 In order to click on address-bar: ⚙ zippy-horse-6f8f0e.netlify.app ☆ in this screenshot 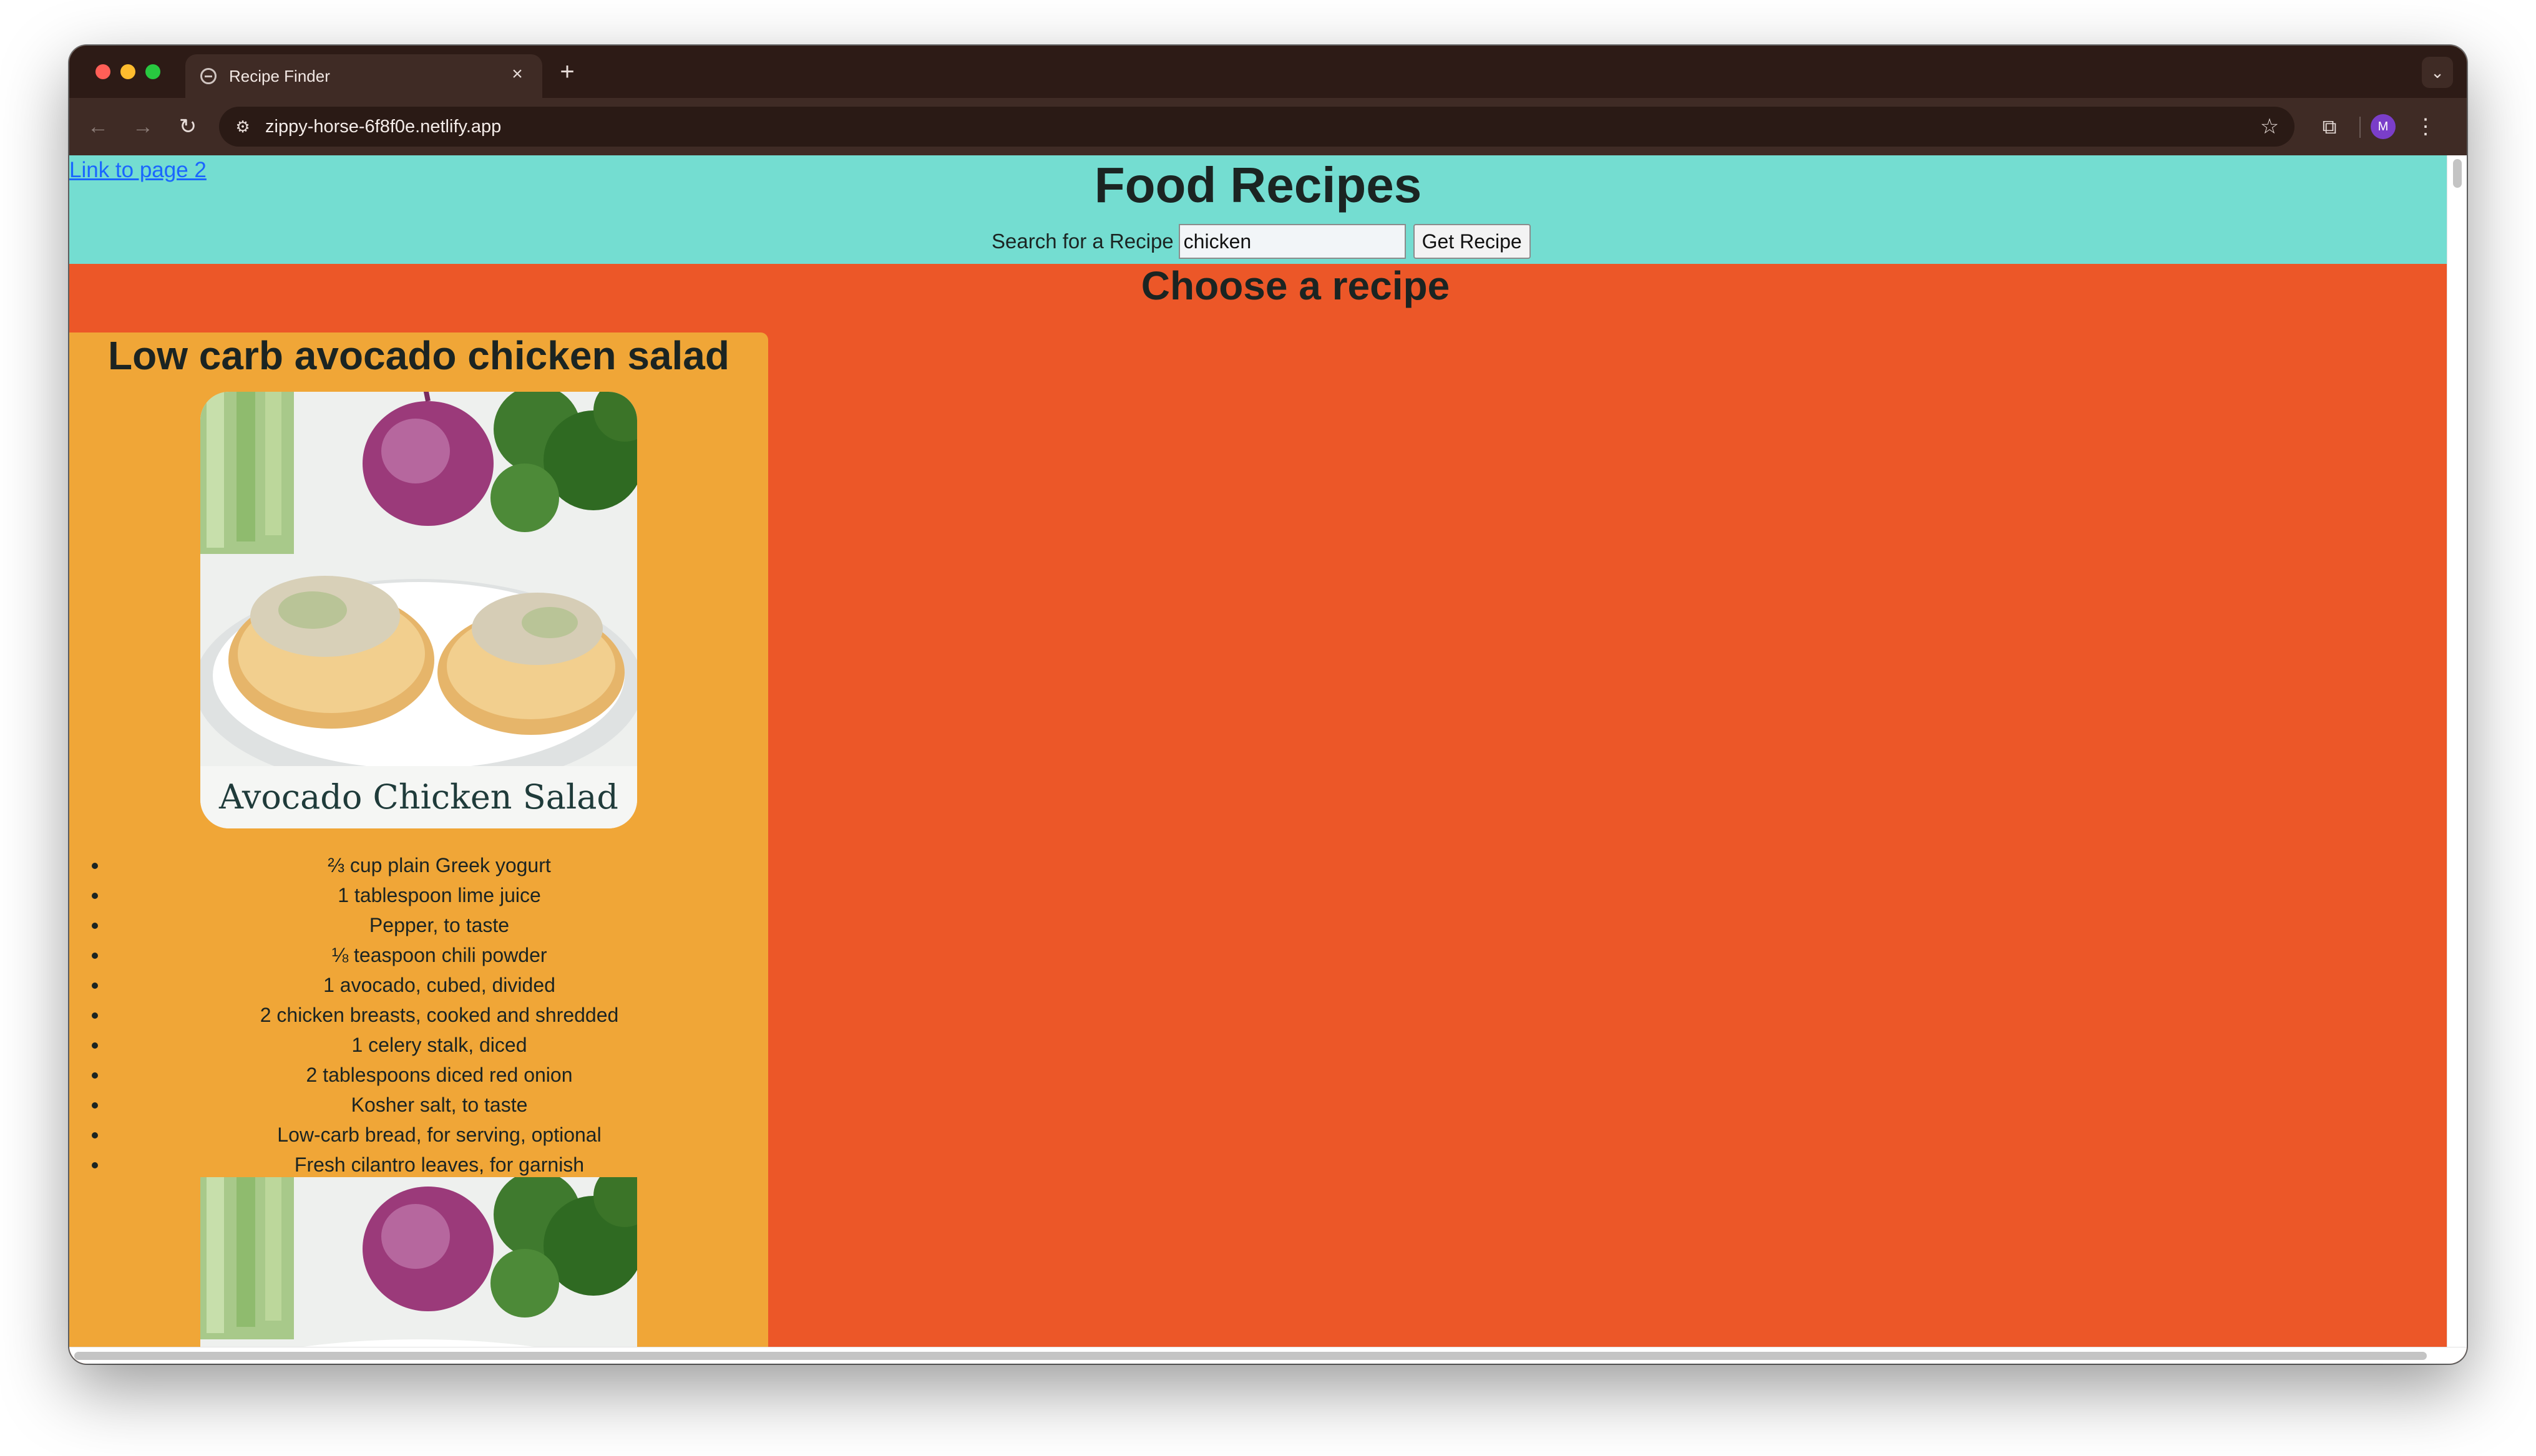, I will do `click(1257, 127)`.